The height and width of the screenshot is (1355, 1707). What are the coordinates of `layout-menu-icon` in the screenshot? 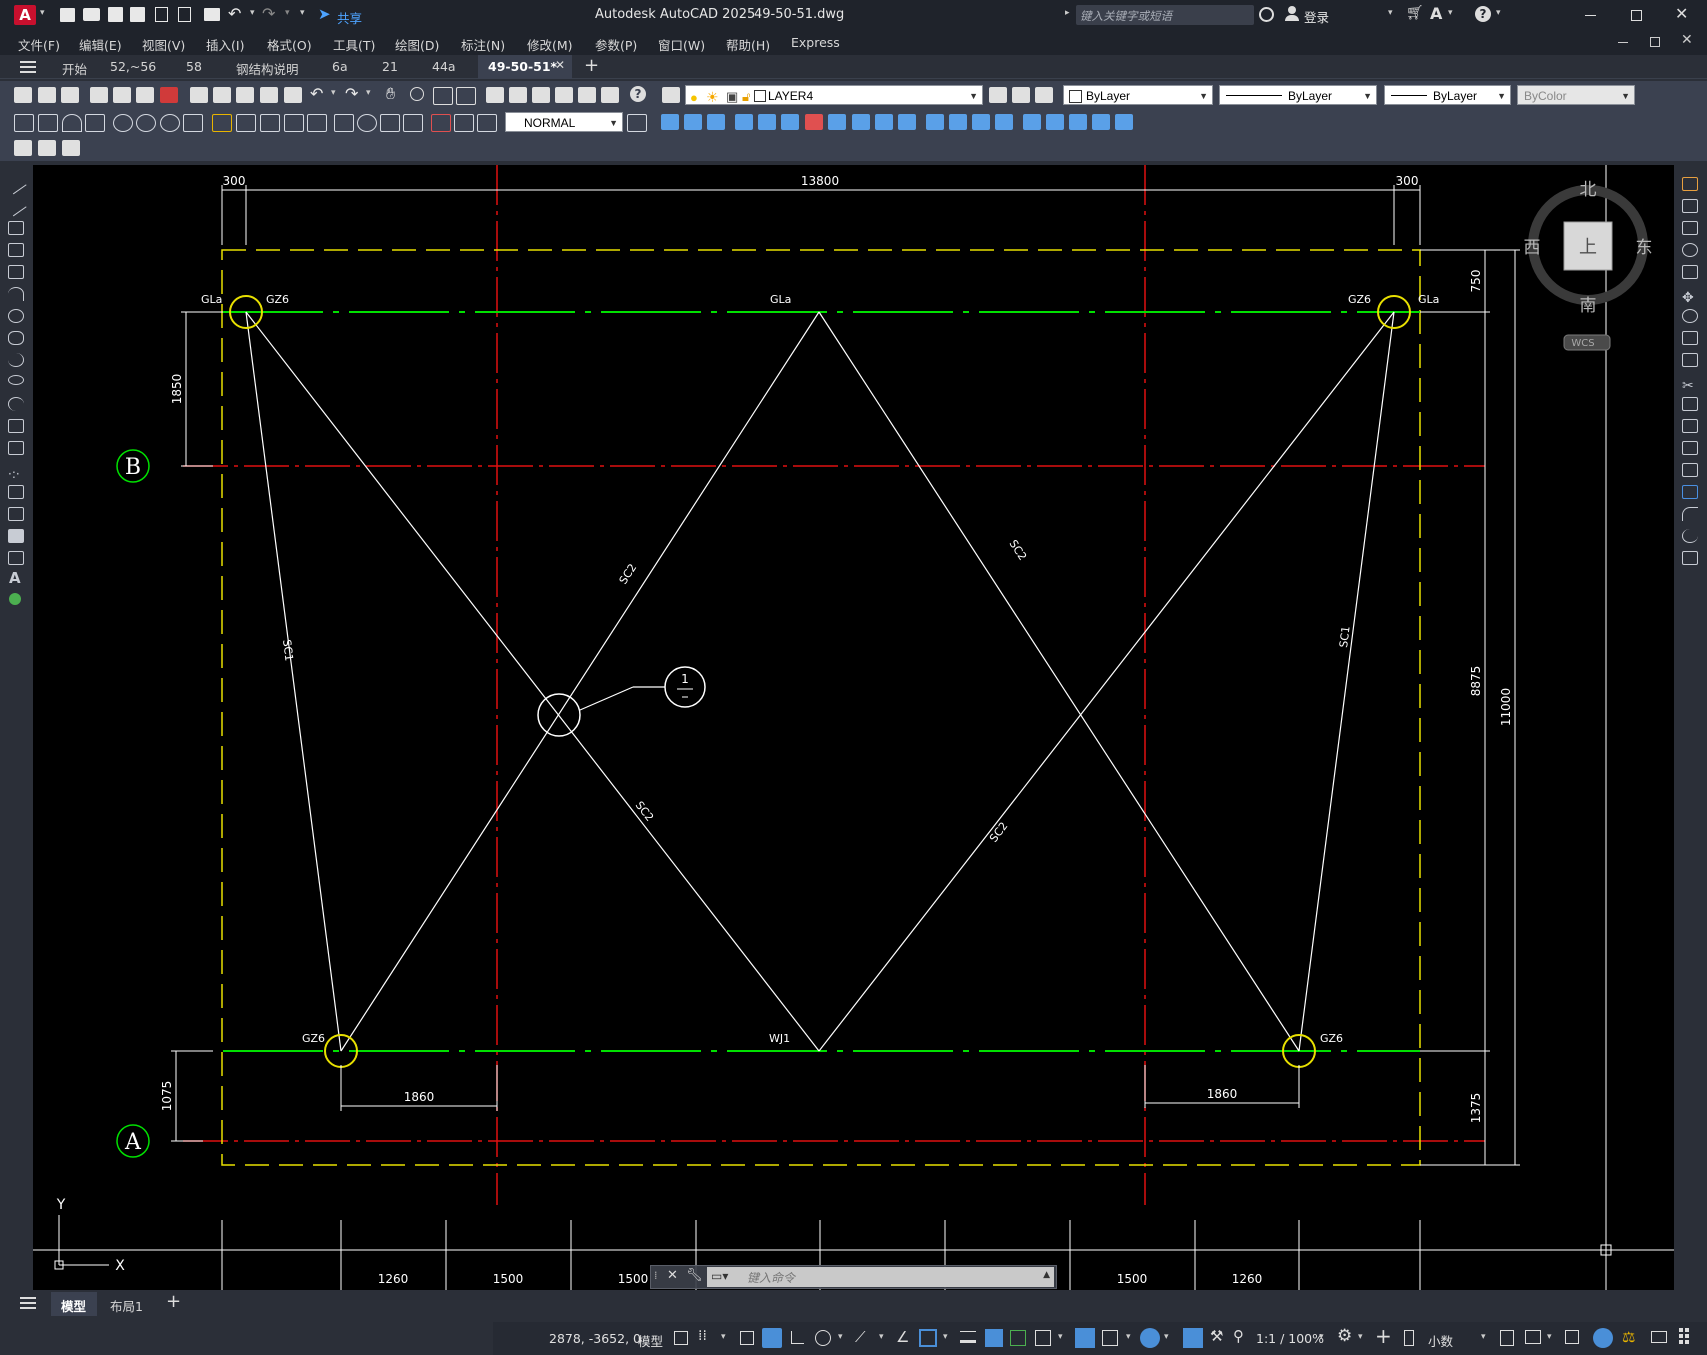 It's located at (28, 1303).